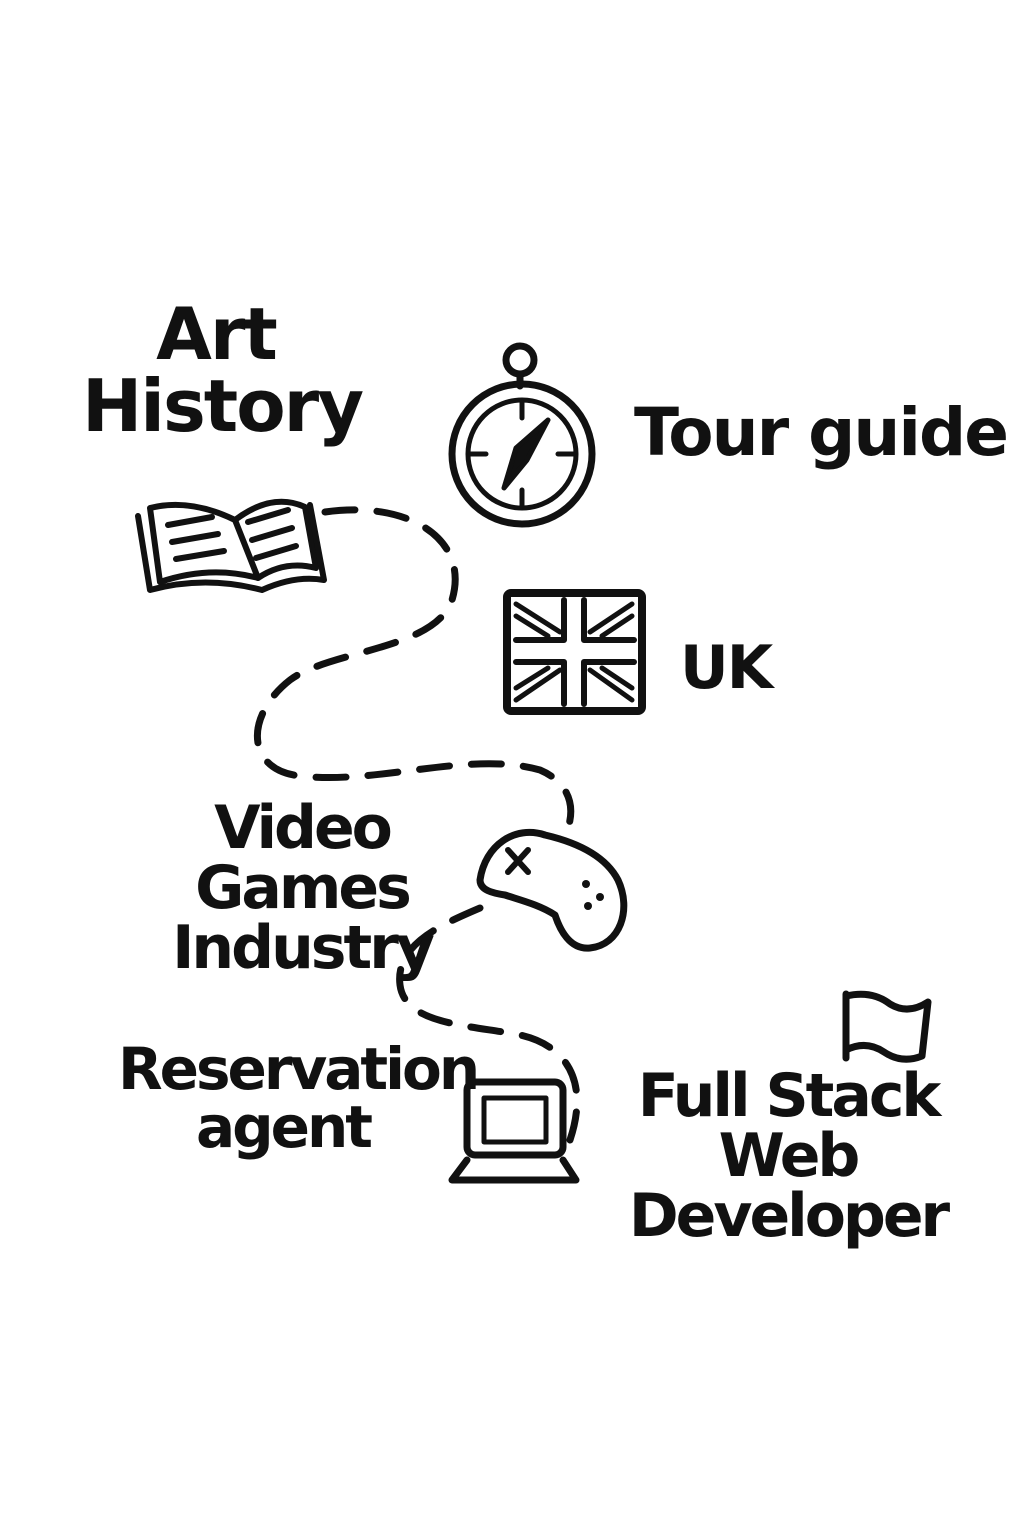  I want to click on compass-icon, so click(522, 435).